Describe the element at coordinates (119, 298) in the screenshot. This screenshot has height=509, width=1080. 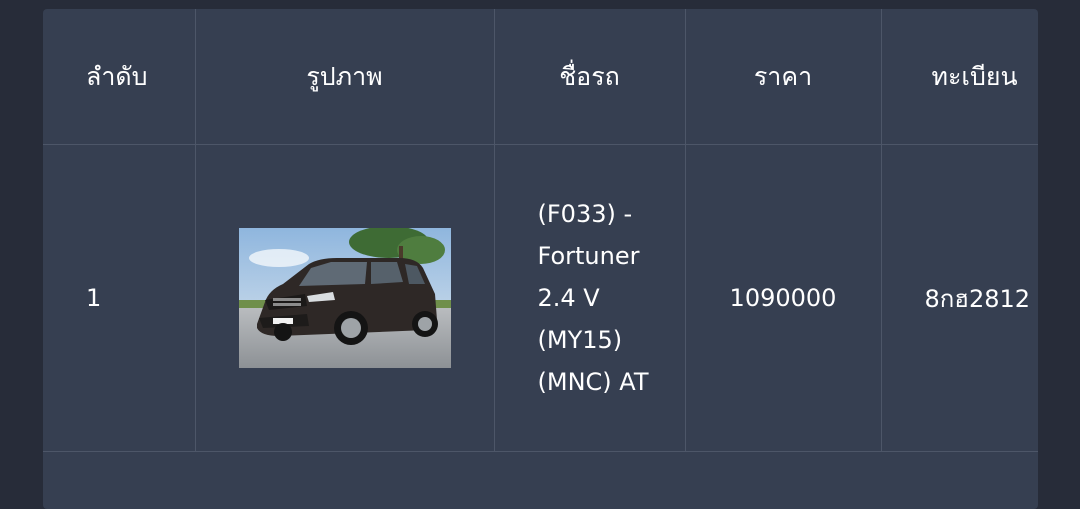
I see `row-index: 1` at that location.